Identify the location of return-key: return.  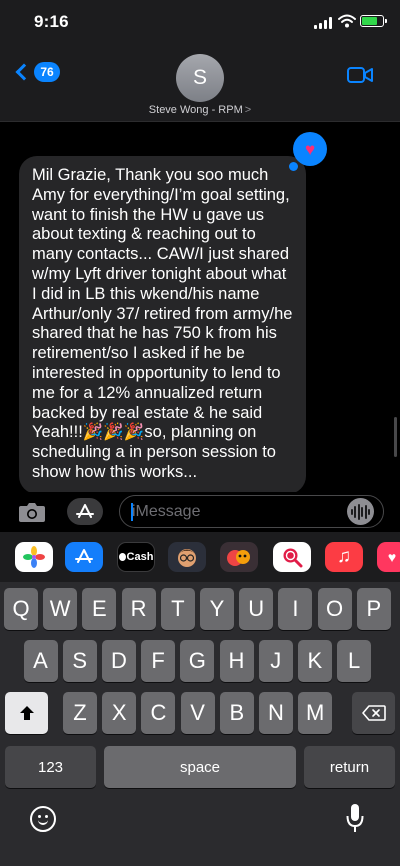
(349, 767).